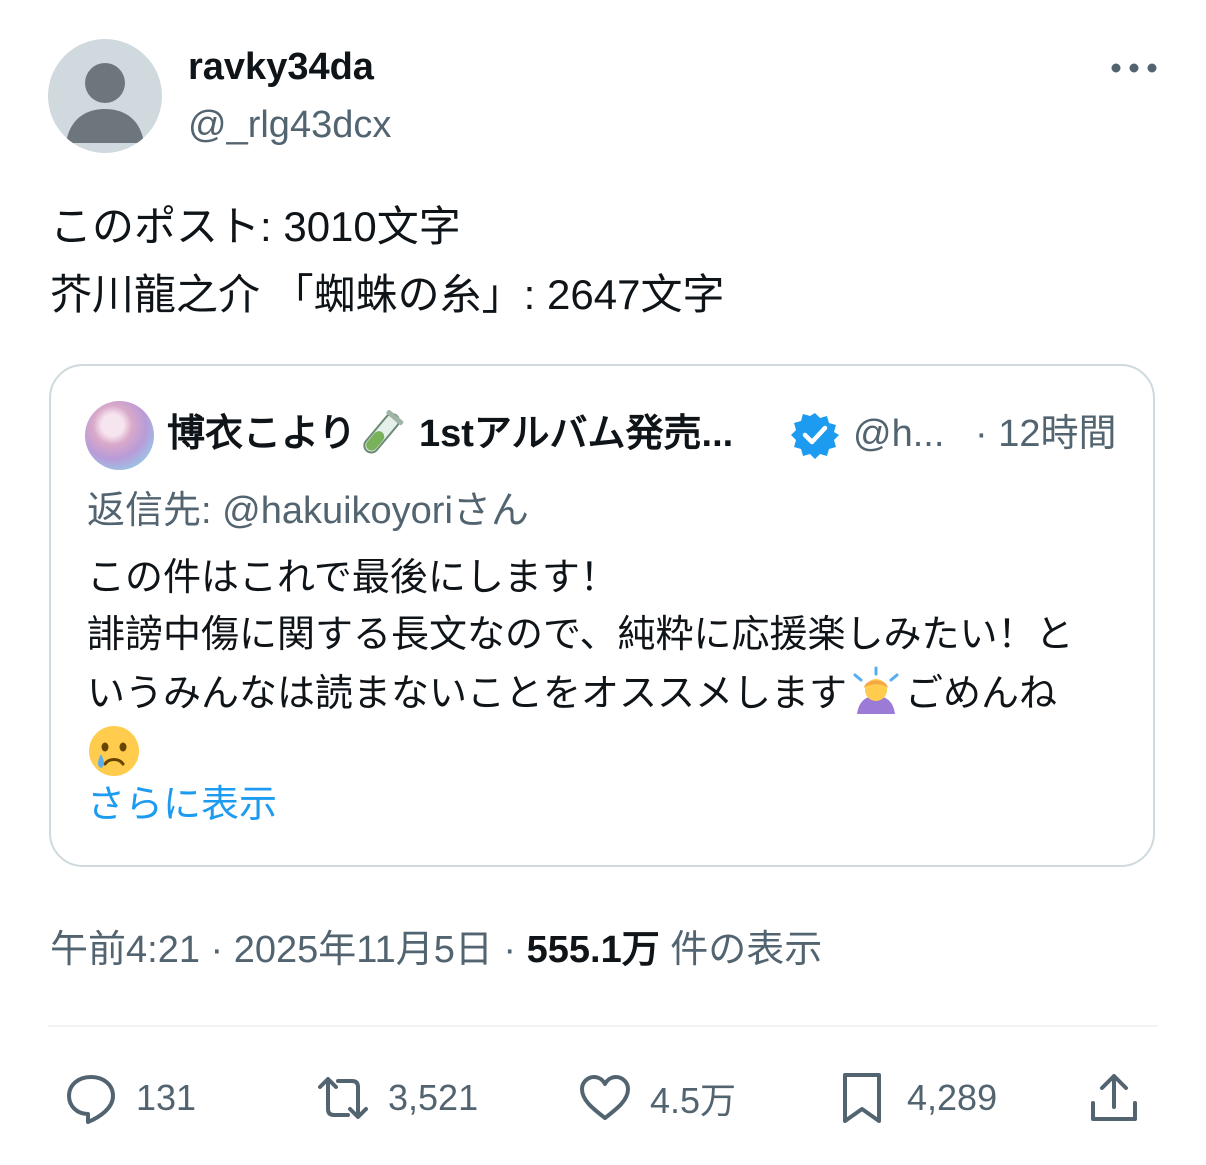  Describe the element at coordinates (603, 1026) in the screenshot. I see `divider` at that location.